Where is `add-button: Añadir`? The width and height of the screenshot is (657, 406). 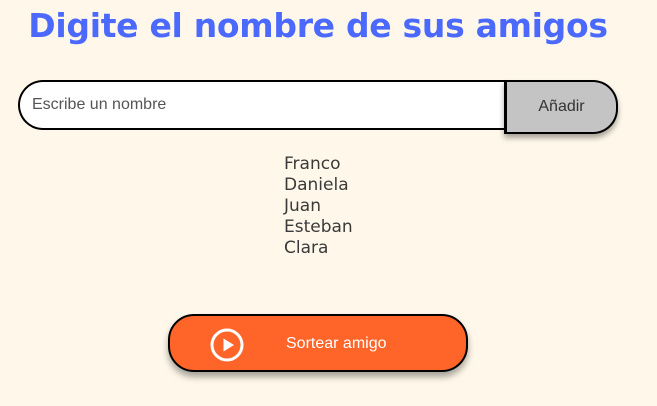 add-button: Añadir is located at coordinates (561, 107).